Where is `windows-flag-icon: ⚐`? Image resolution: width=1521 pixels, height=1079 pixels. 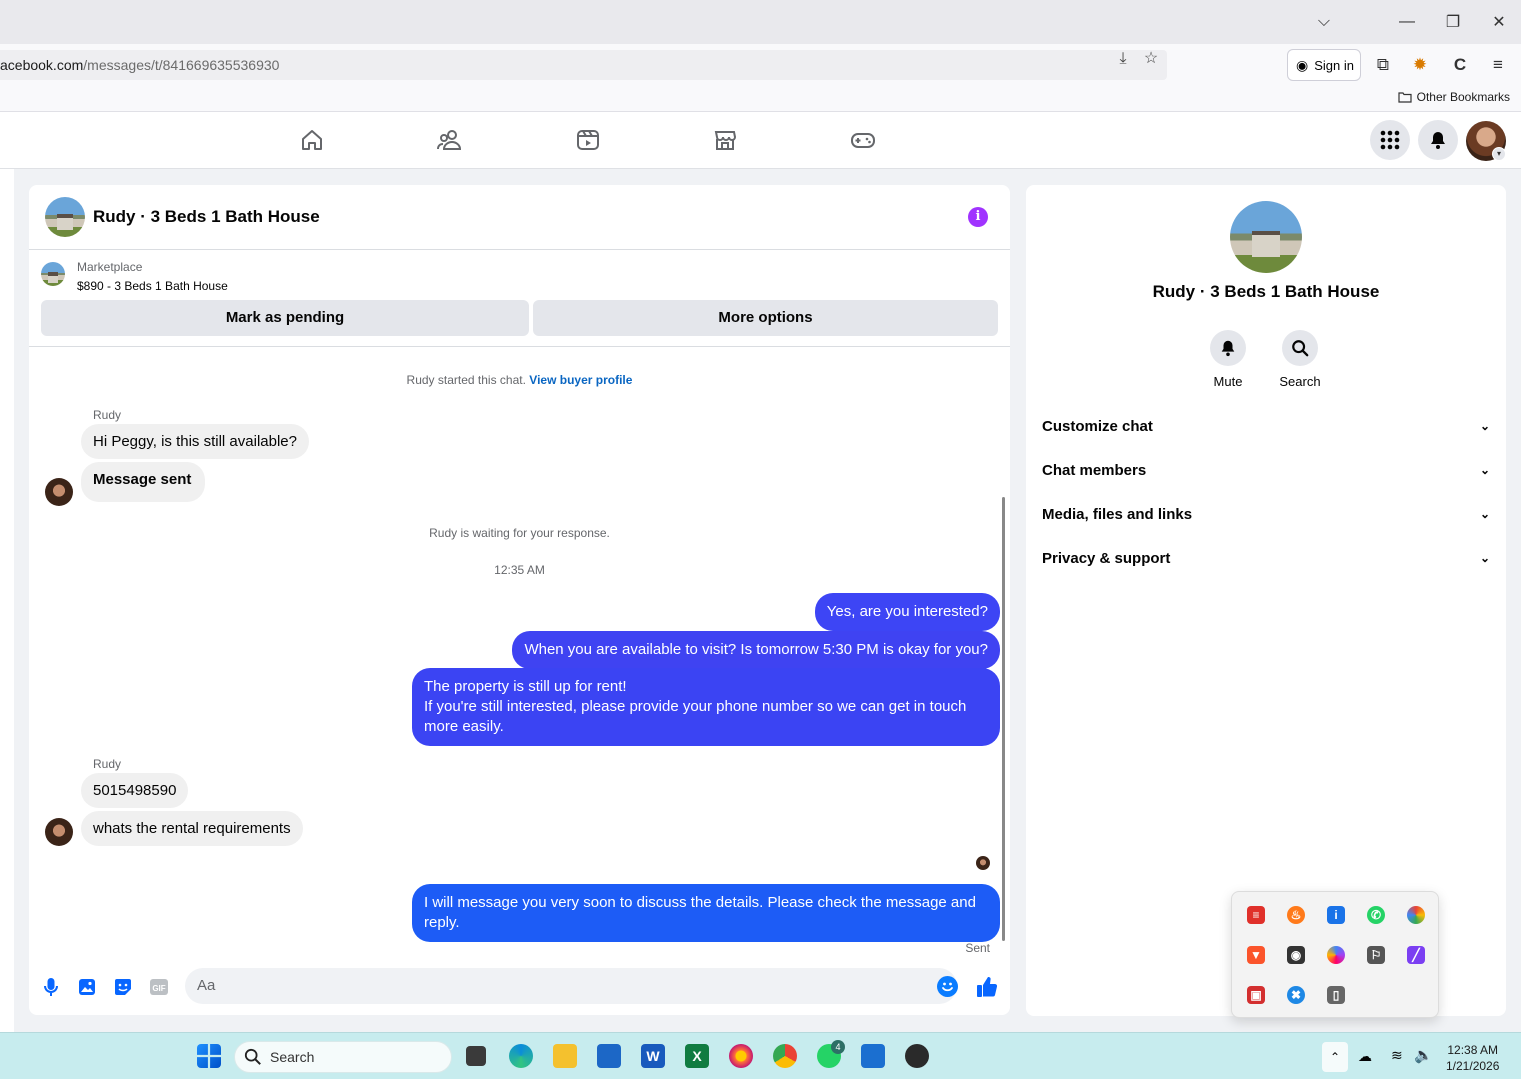 windows-flag-icon: ⚐ is located at coordinates (1376, 955).